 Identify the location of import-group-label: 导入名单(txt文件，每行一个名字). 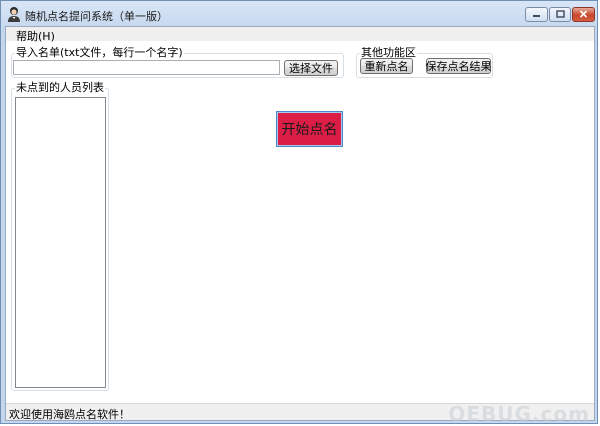
(99, 52).